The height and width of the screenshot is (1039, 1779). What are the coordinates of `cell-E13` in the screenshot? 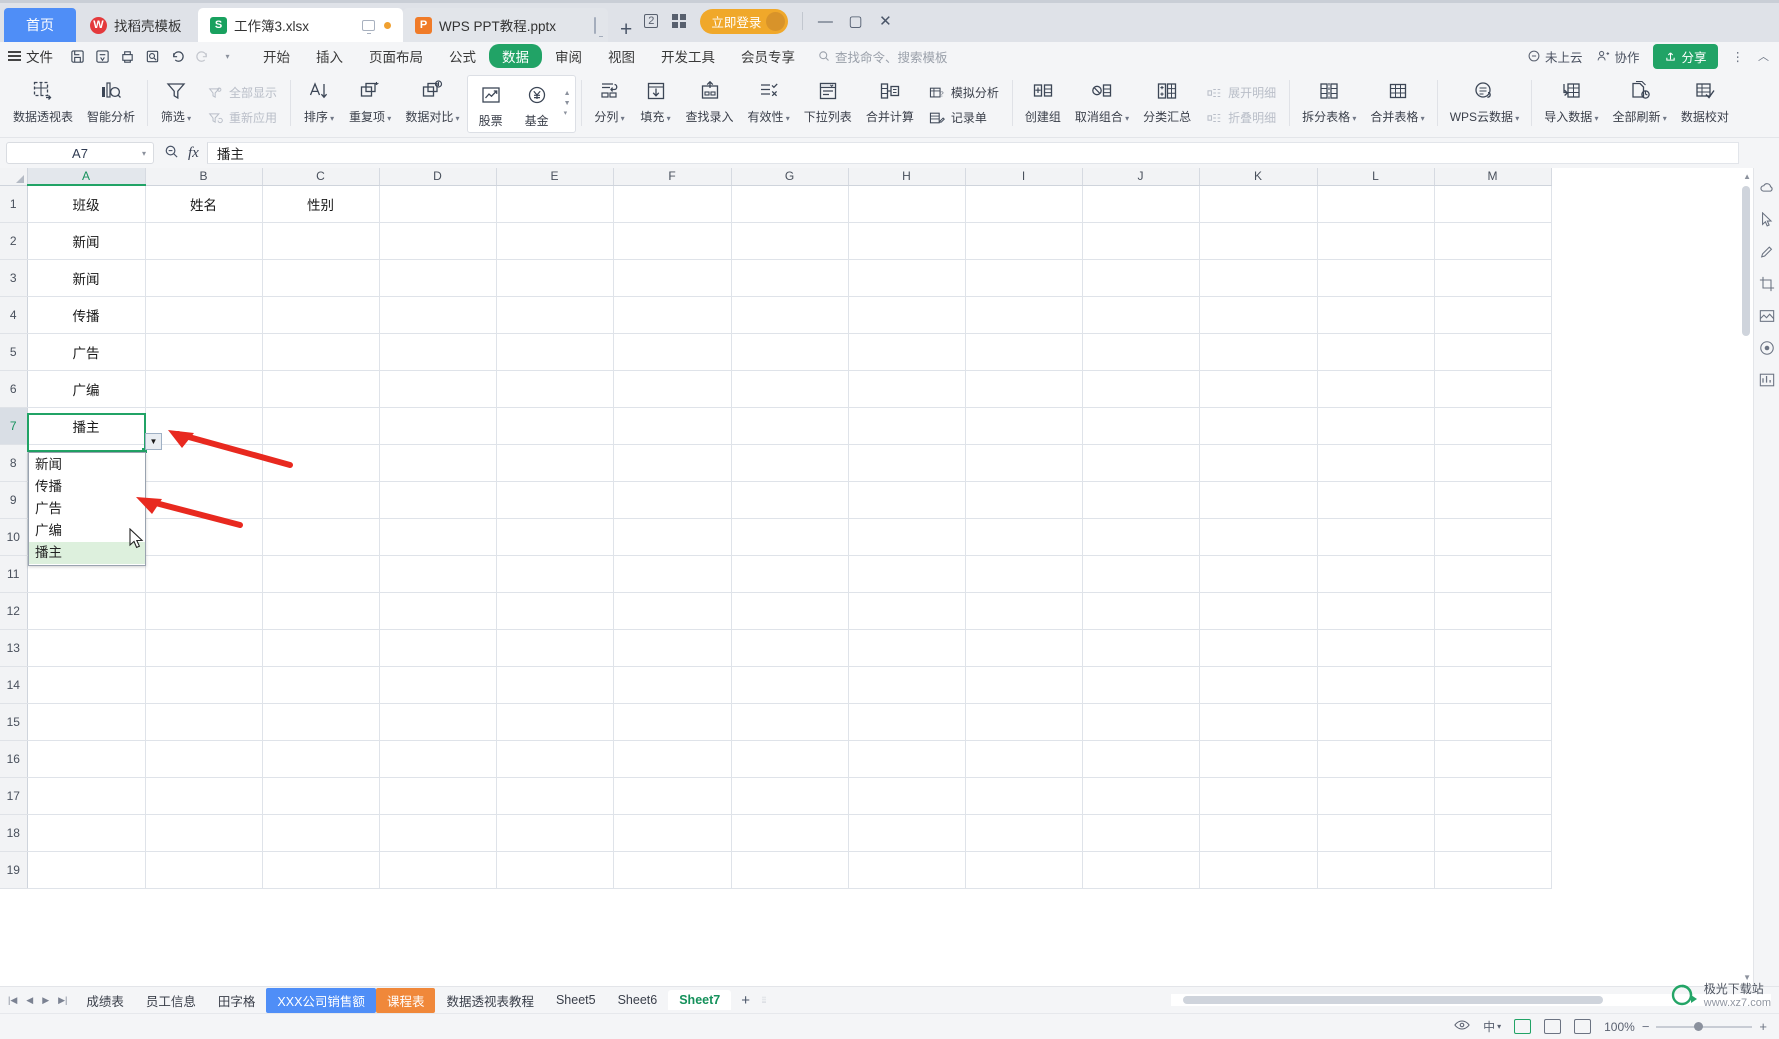 It's located at (555, 648).